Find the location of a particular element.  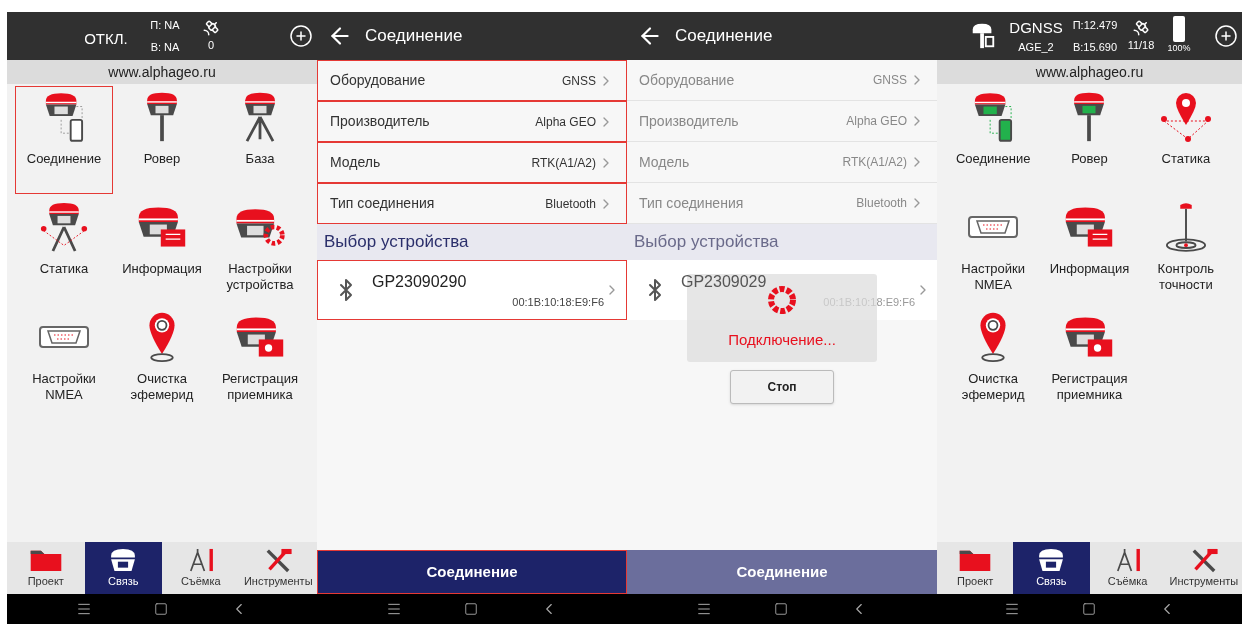

static-points-icon is located at coordinates (1185, 117).